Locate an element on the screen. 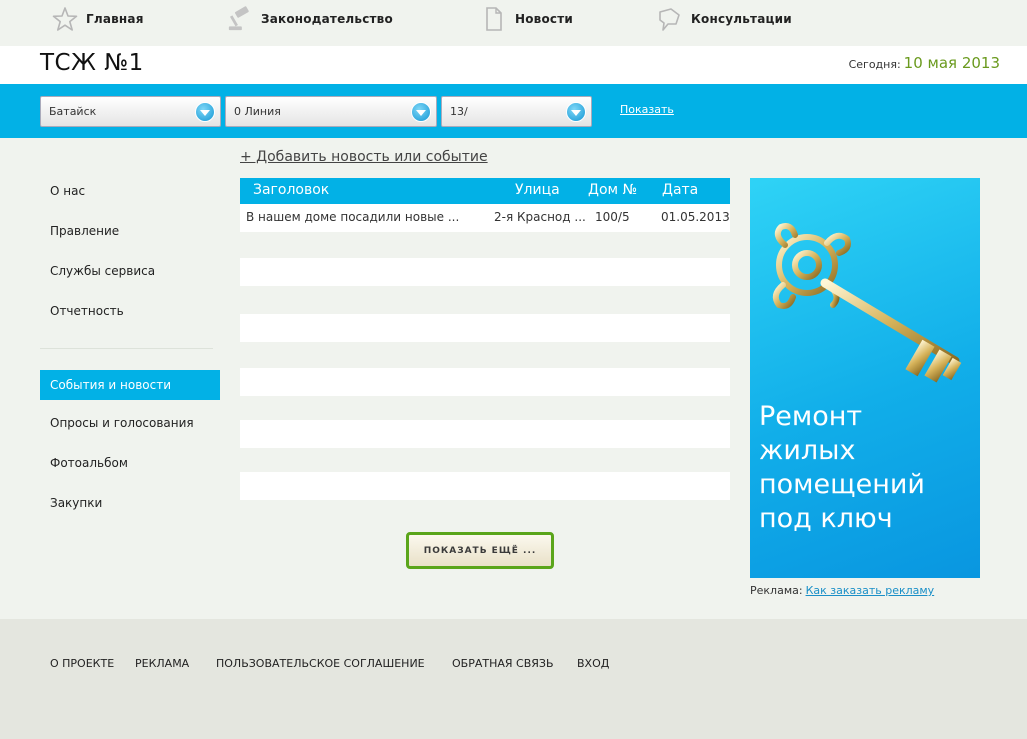 This screenshot has height=739, width=1027. sidebar-item-polls: Опросы и голосования is located at coordinates (130, 423).